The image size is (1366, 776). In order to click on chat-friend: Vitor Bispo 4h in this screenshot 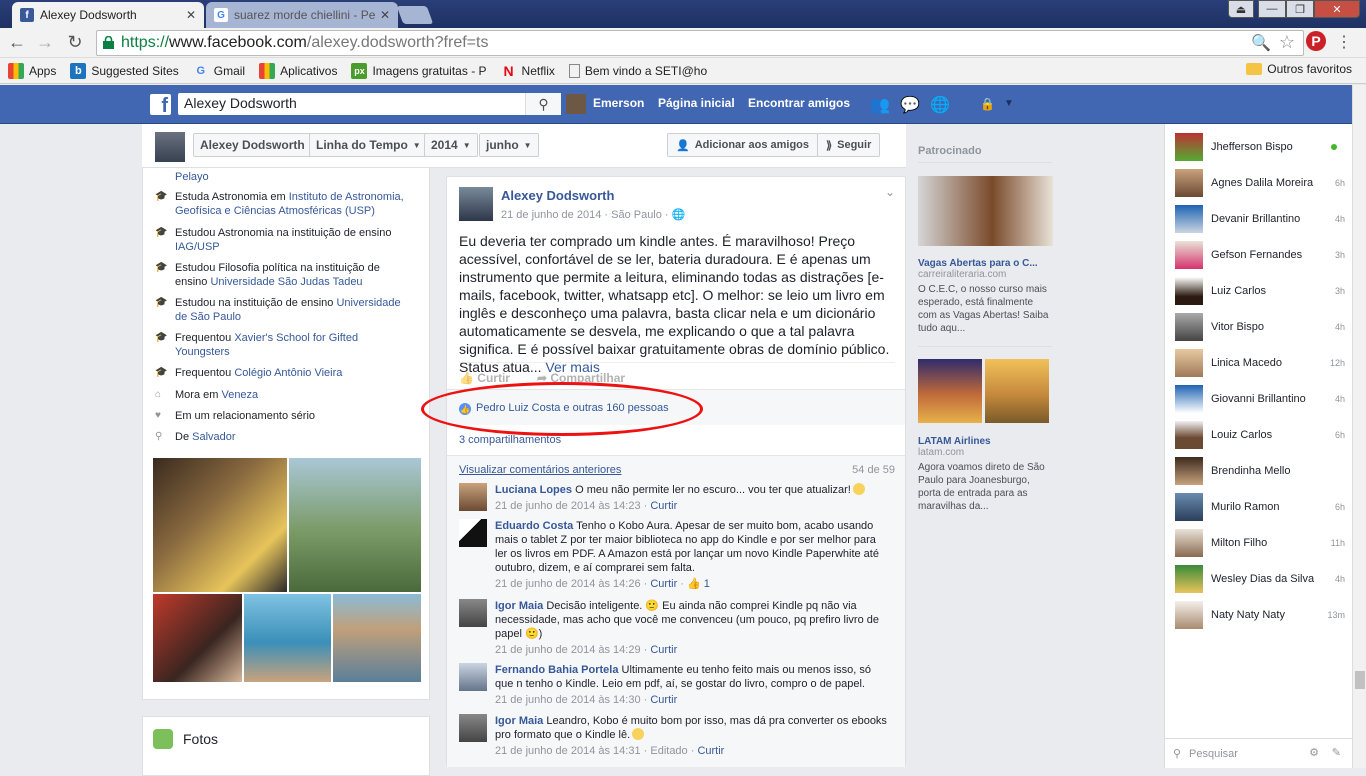, I will do `click(1260, 327)`.